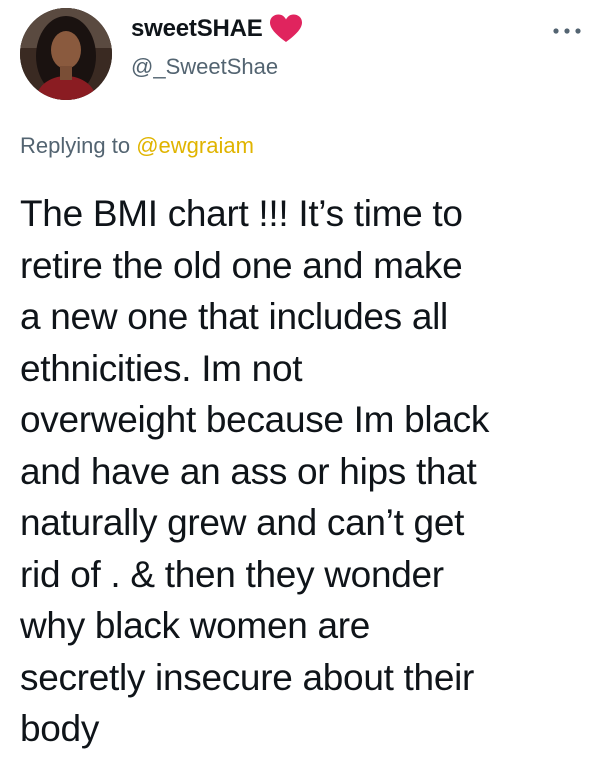 Image resolution: width=599 pixels, height=779 pixels. What do you see at coordinates (161, 368) in the screenshot?
I see `tweet-text-line: ethnicities. Im not` at bounding box center [161, 368].